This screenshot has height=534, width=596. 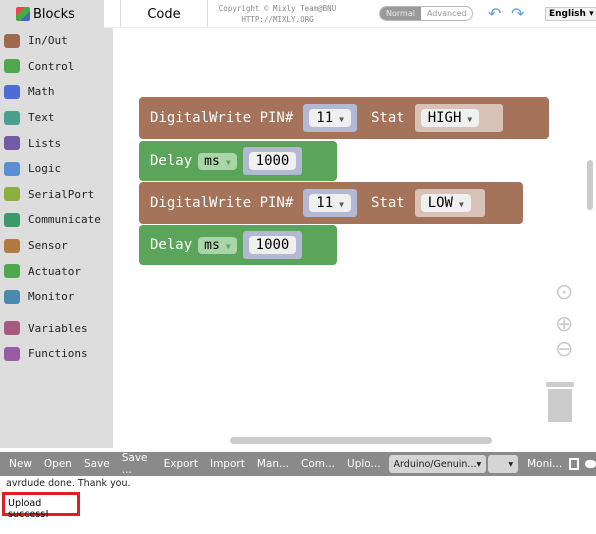 What do you see at coordinates (437, 464) in the screenshot?
I see `board-select: Arduino/Genuin... ▾` at bounding box center [437, 464].